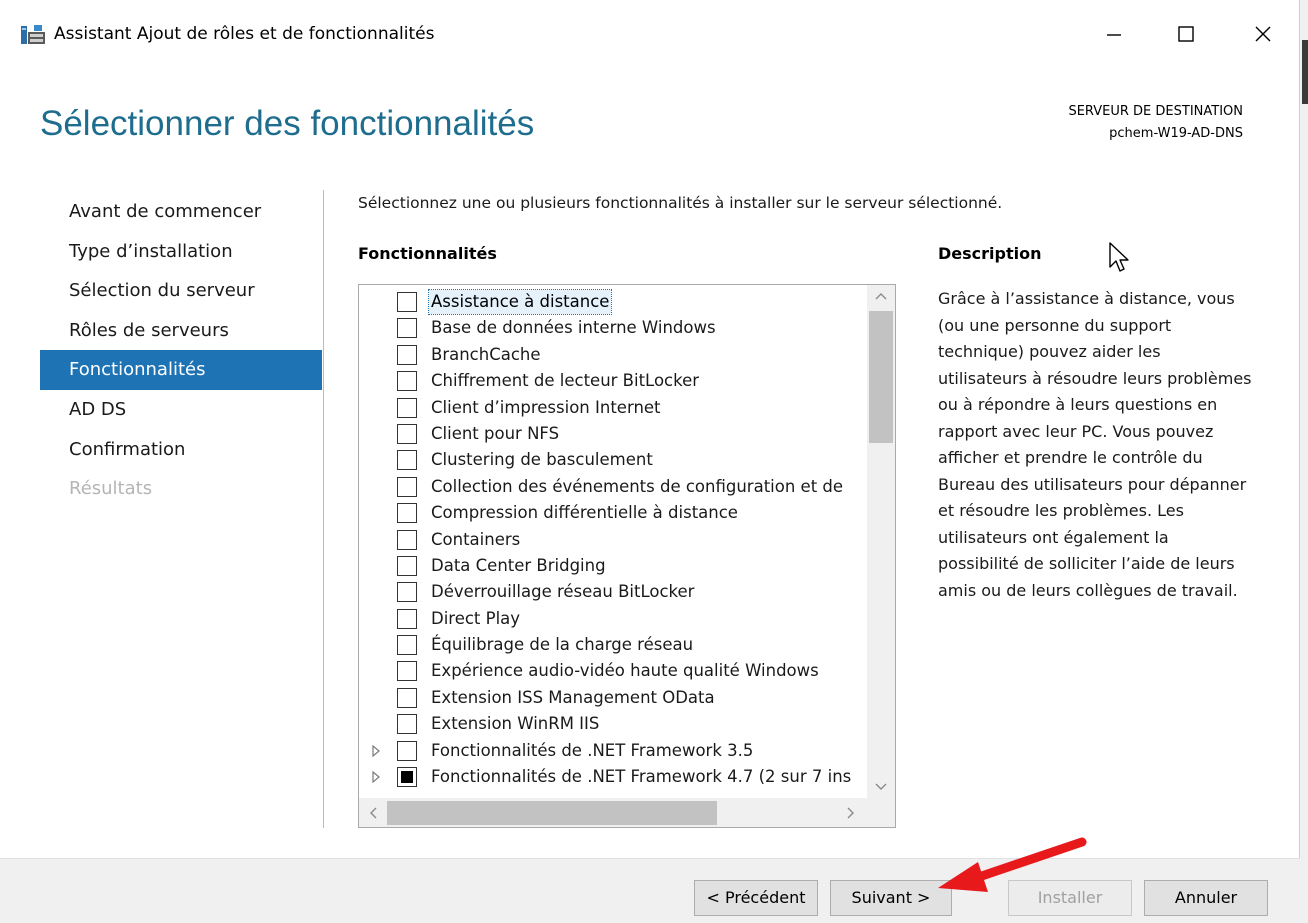  Describe the element at coordinates (515, 724) in the screenshot. I see `feature-label: Extension WinRM IIS` at that location.